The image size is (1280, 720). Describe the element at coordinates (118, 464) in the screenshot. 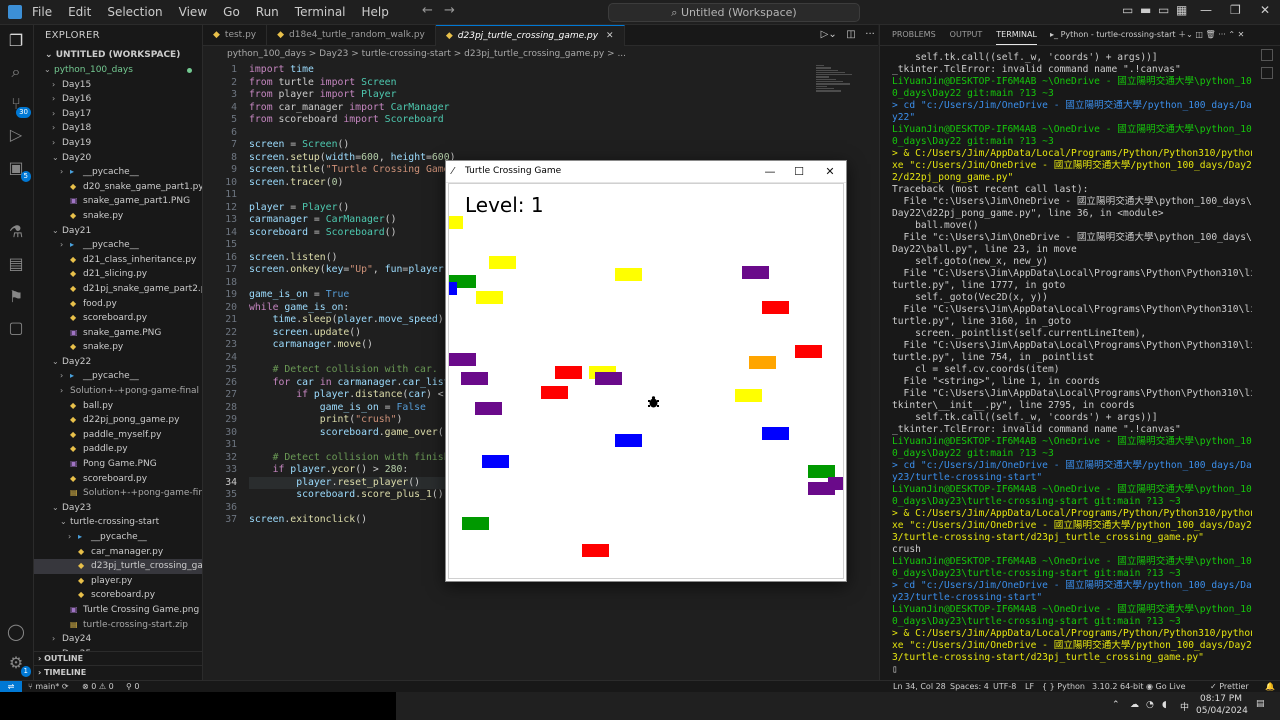

I see `tree-file: ▣ Pong Game.PNG` at that location.